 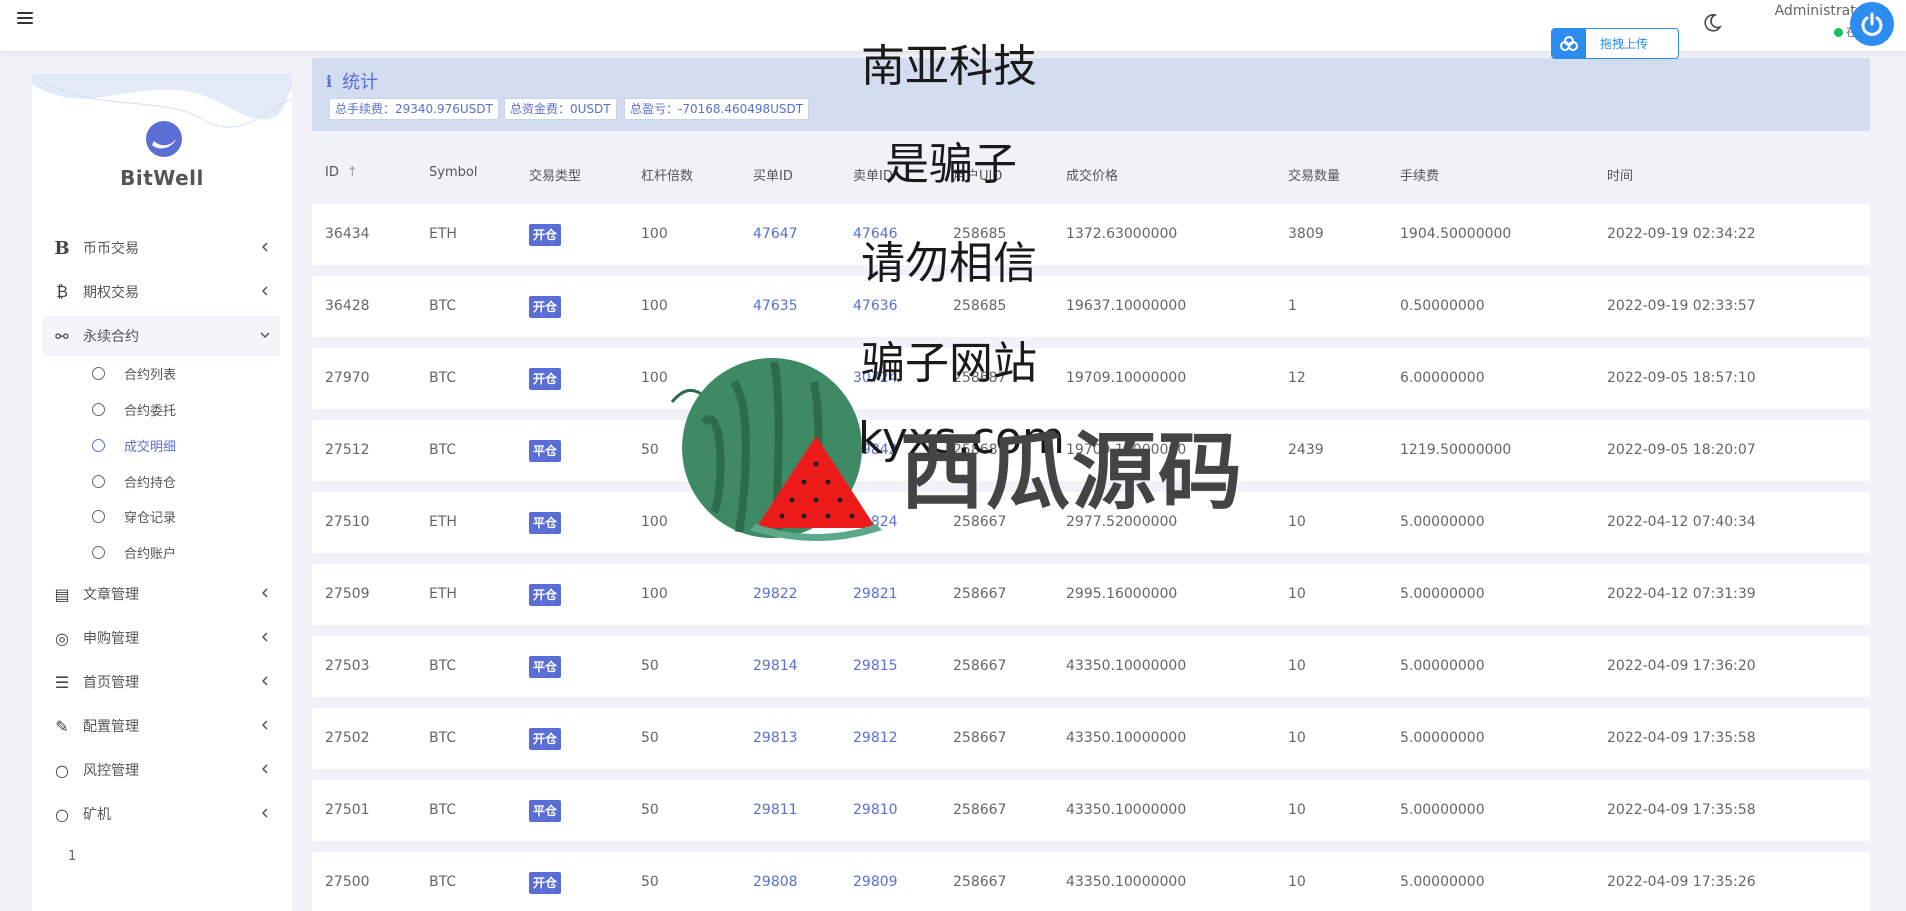 What do you see at coordinates (775, 810) in the screenshot?
I see `buy-order-link: 29811` at bounding box center [775, 810].